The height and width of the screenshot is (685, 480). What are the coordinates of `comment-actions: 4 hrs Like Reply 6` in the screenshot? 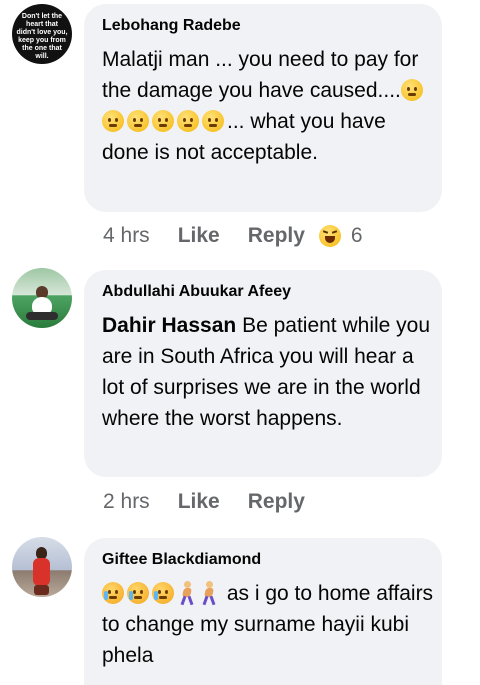 It's located at (233, 236).